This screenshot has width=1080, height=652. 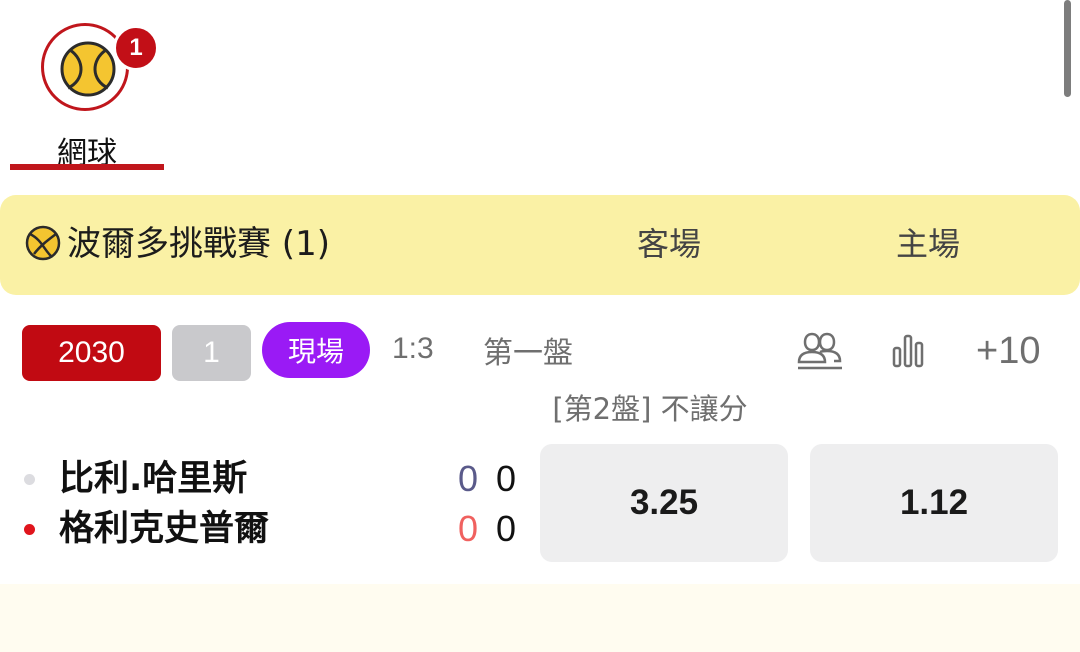 I want to click on league-name: 波爾多挑戰賽 (1), so click(x=198, y=244).